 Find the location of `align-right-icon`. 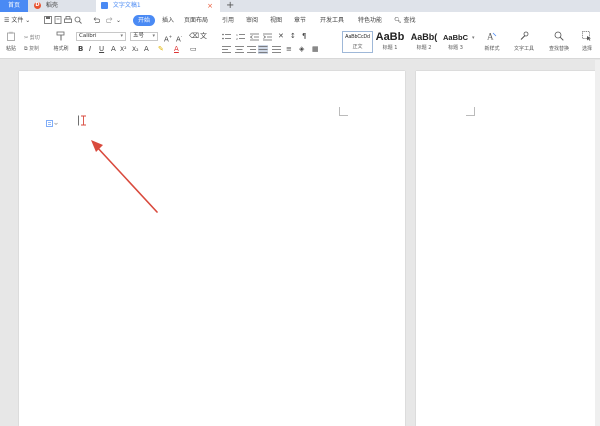

align-right-icon is located at coordinates (251, 49).